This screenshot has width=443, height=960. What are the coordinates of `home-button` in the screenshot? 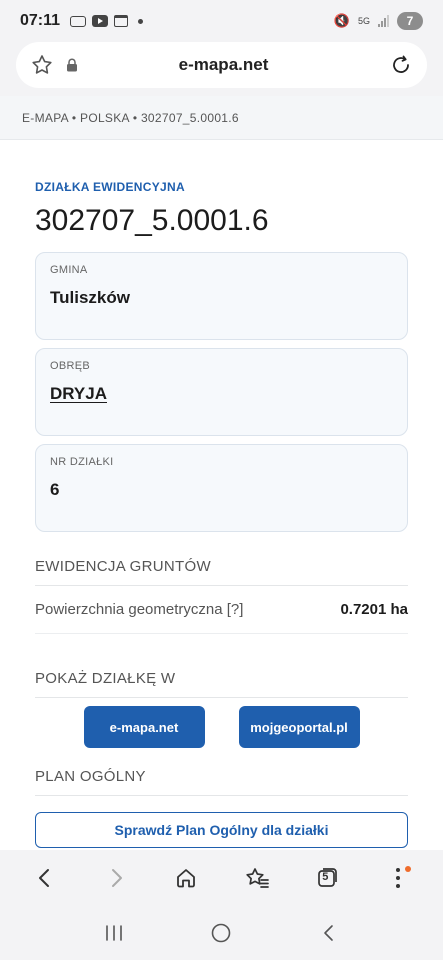 It's located at (186, 878).